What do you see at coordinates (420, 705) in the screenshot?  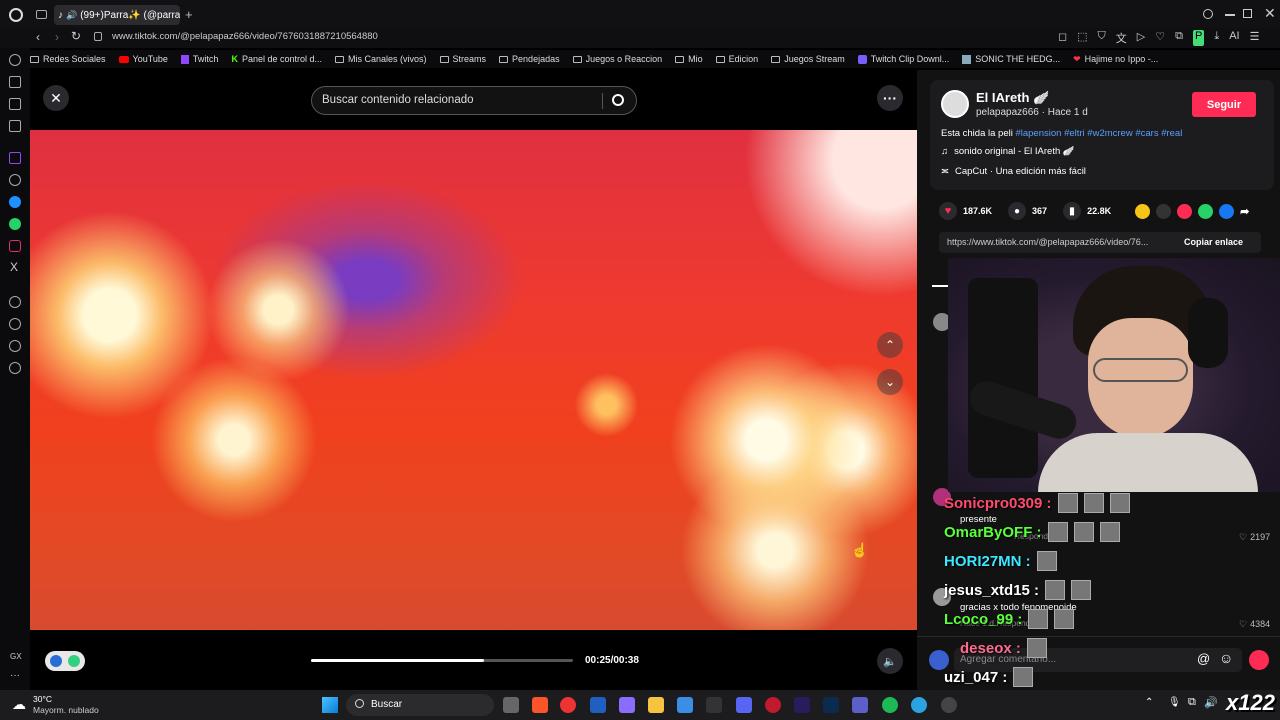 I see `taskbar-search: Buscar` at bounding box center [420, 705].